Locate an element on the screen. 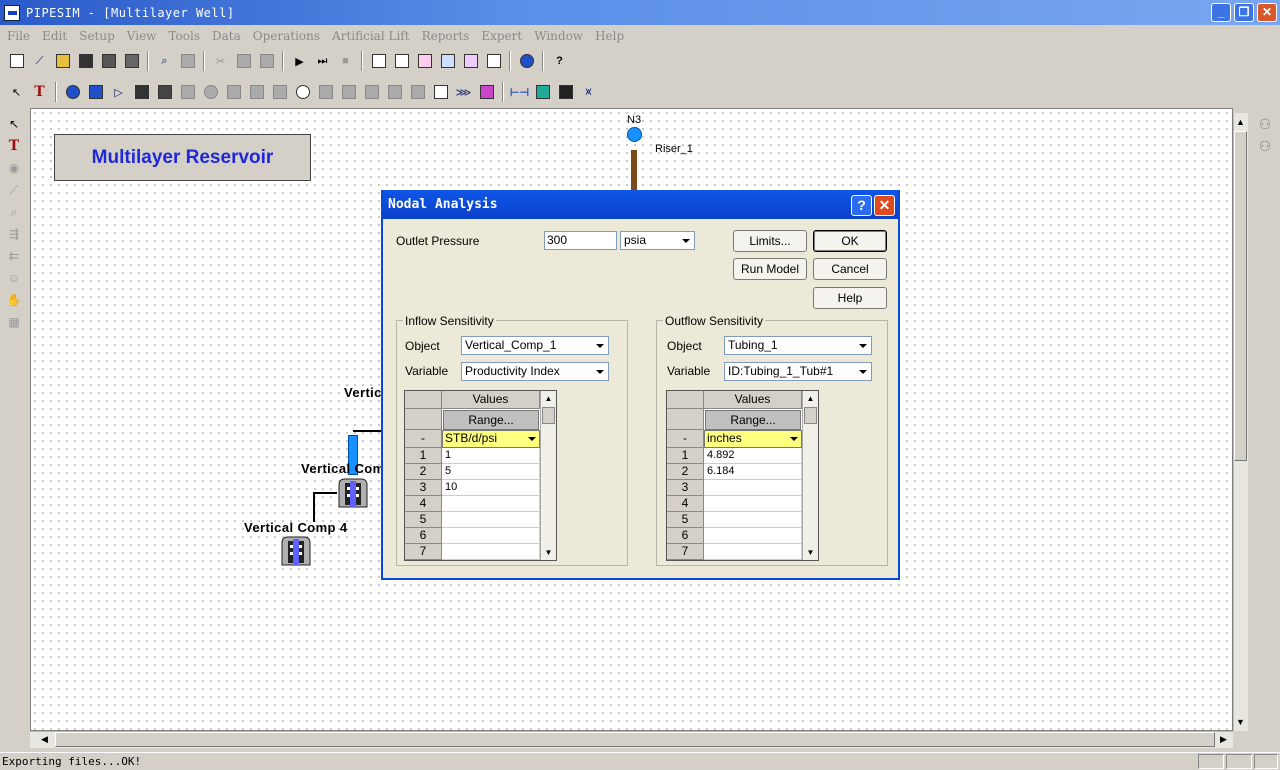 The width and height of the screenshot is (1280, 770). paste-icon is located at coordinates (267, 61).